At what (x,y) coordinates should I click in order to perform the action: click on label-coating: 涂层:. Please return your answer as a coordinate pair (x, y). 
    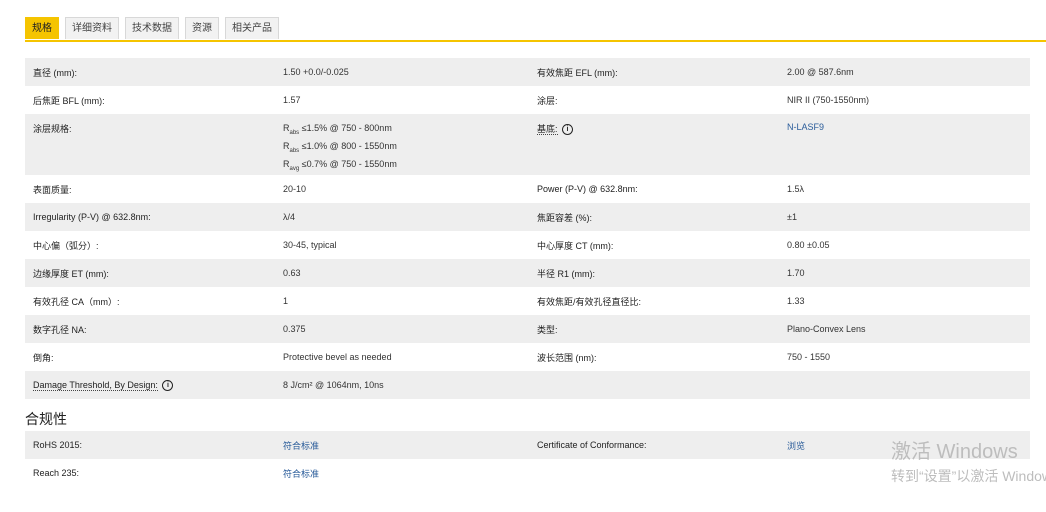
    Looking at the image, I should click on (654, 100).